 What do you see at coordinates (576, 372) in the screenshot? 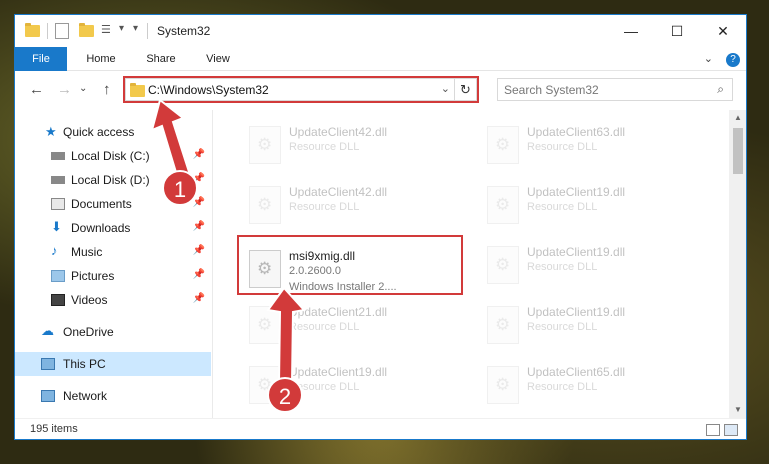
I see `file-name: UpdateClient65.dll` at bounding box center [576, 372].